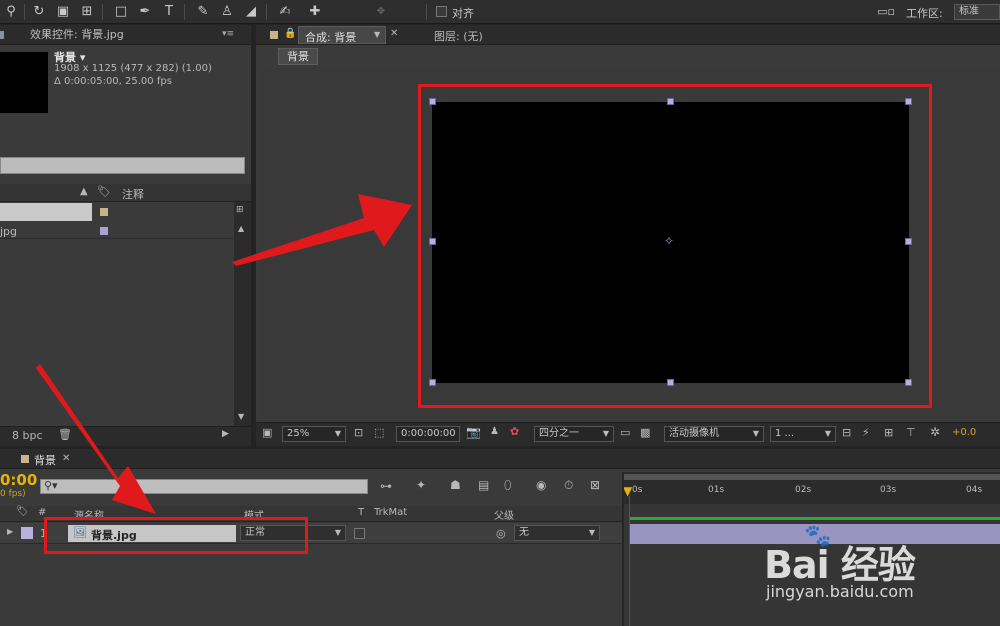 This screenshot has width=1000, height=626. What do you see at coordinates (51, 485) in the screenshot?
I see `search-icon: ⚲▾` at bounding box center [51, 485].